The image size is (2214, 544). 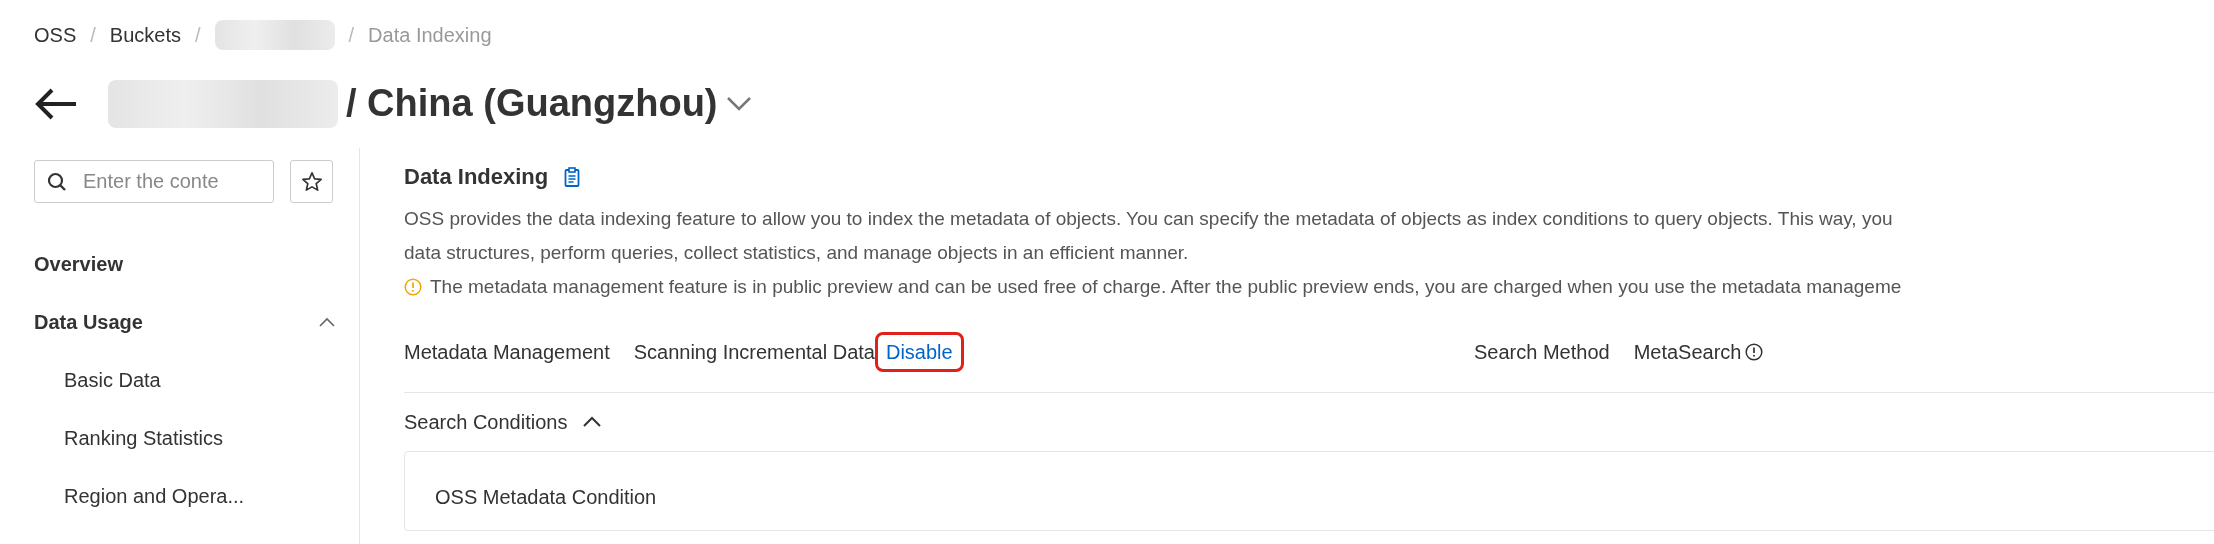 What do you see at coordinates (97, 380) in the screenshot?
I see `sidebar-subitem: Basic Data` at bounding box center [97, 380].